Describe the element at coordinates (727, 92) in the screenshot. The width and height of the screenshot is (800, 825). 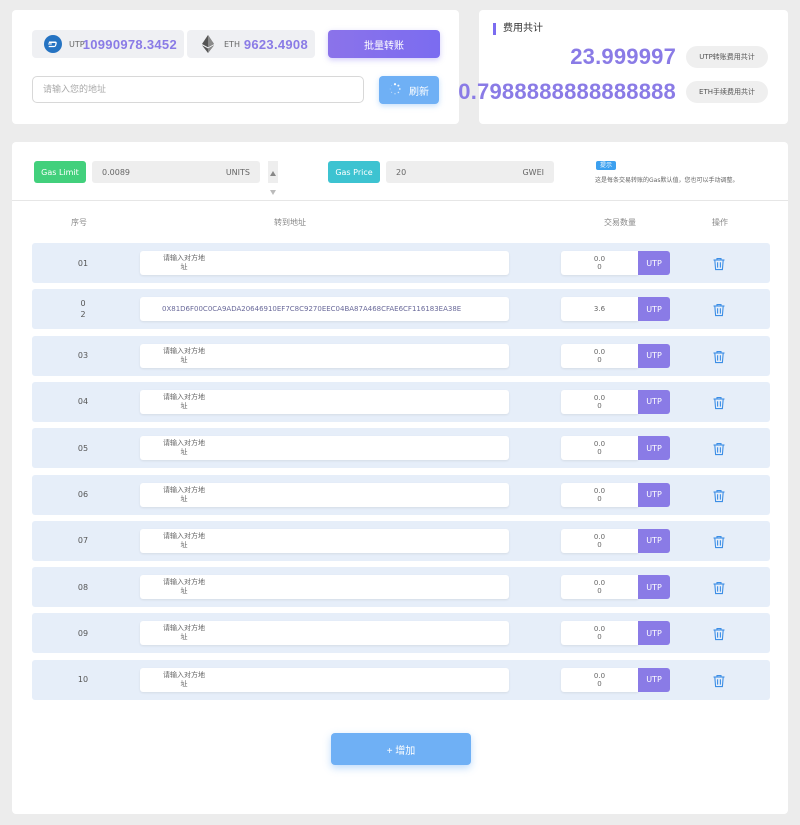
I see `eth-fee-label: ETH手续费用共计` at that location.